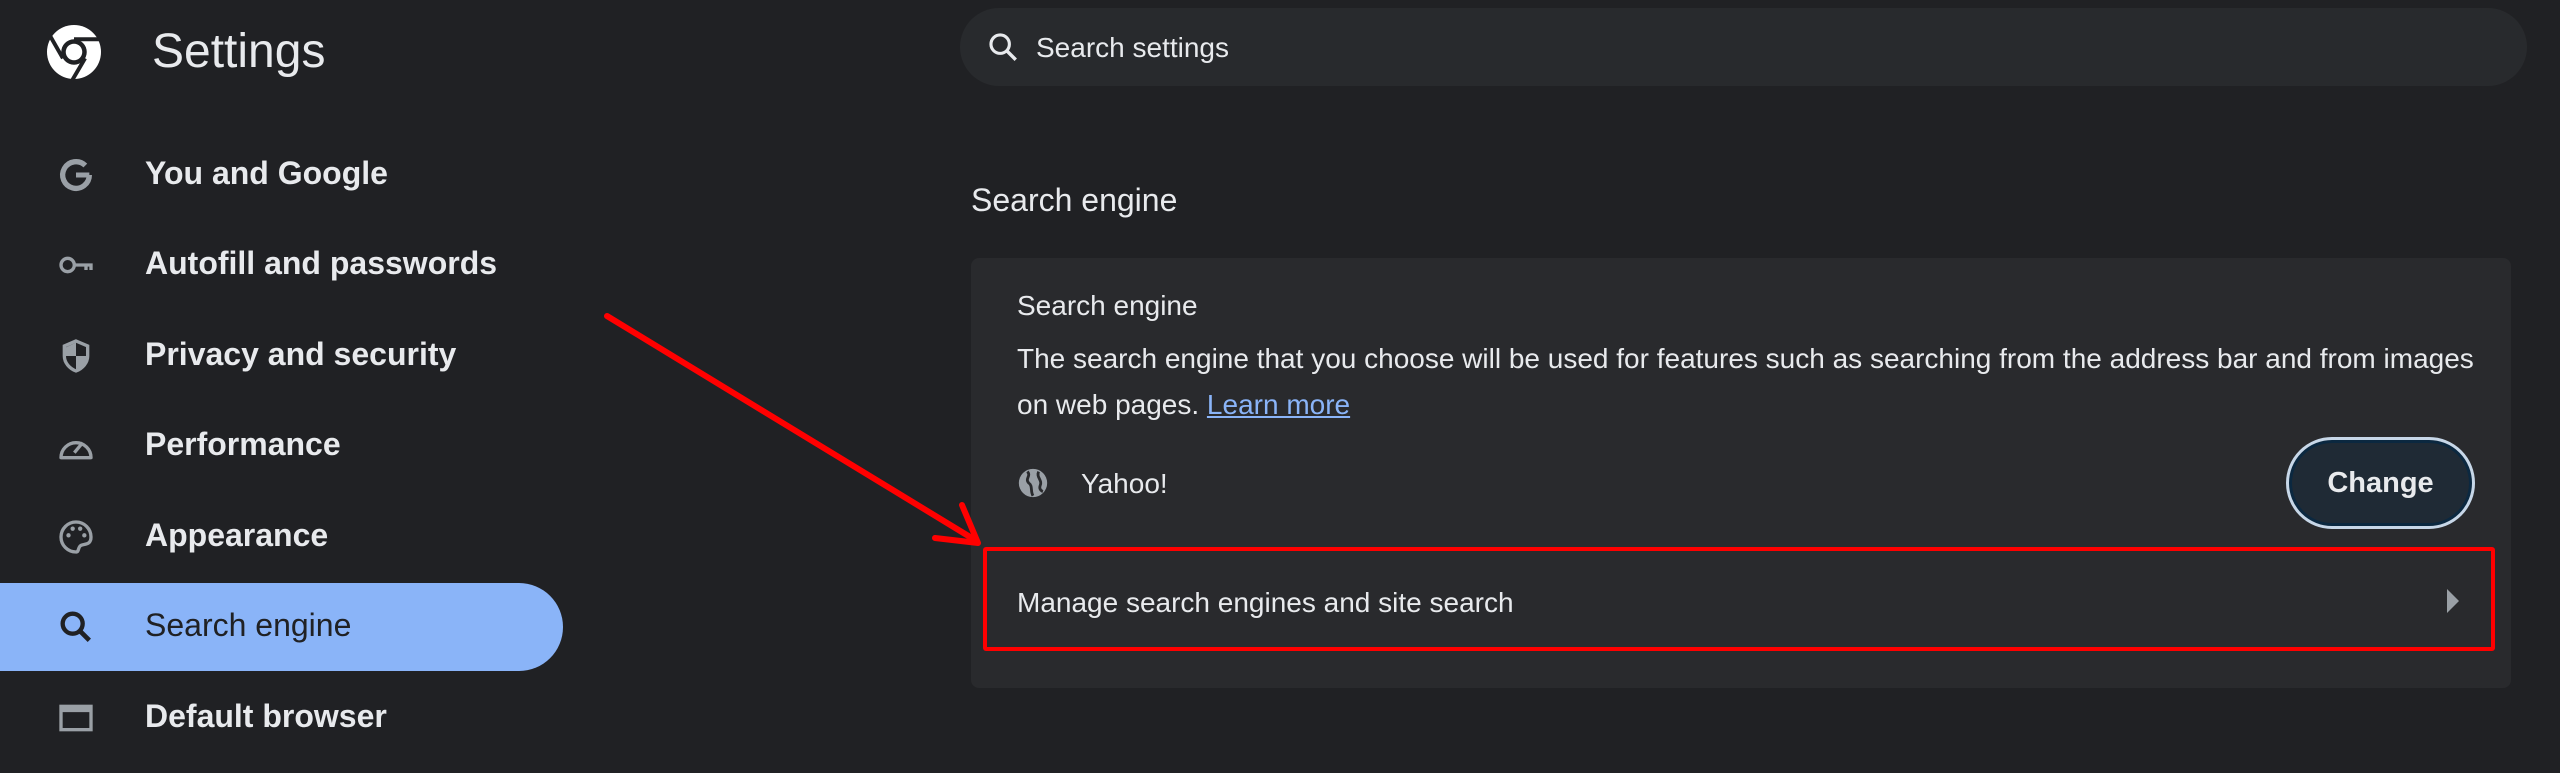  I want to click on key-icon, so click(76, 265).